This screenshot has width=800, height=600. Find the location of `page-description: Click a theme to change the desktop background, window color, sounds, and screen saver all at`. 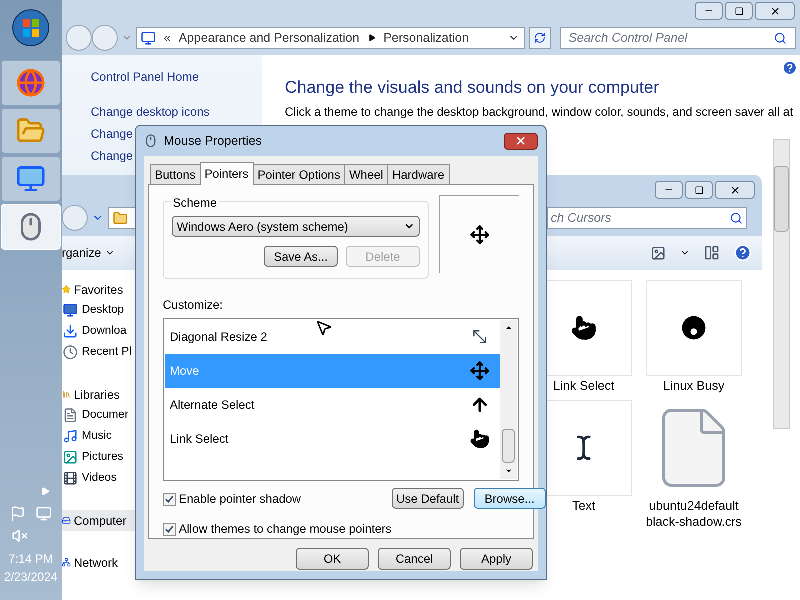

page-description: Click a theme to change the desktop background, window color, sounds, and screen saver all at is located at coordinates (539, 111).